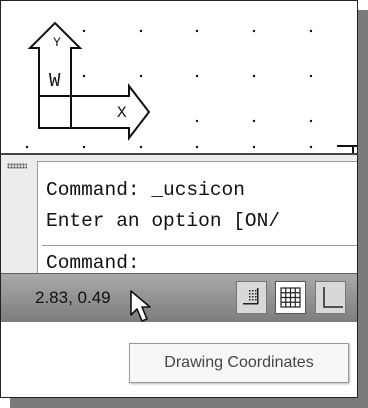 The height and width of the screenshot is (408, 368). What do you see at coordinates (57, 42) in the screenshot?
I see `ucs-y-label: Y` at bounding box center [57, 42].